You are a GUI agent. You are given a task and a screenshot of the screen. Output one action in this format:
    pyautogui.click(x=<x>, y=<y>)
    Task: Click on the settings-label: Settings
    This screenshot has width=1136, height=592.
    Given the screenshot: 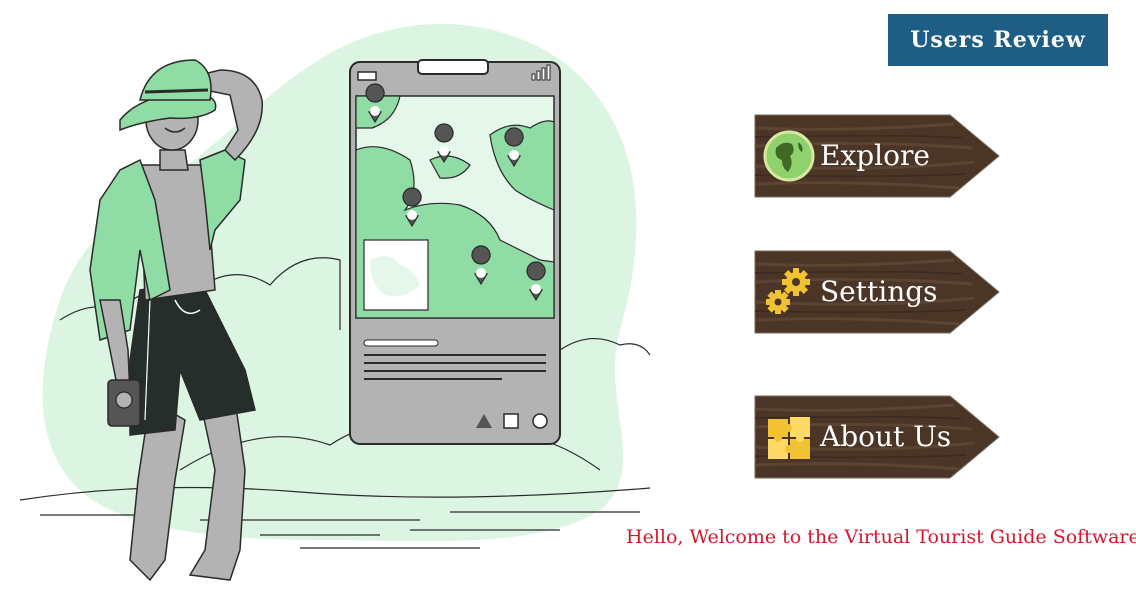 What is the action you would take?
    pyautogui.click(x=879, y=291)
    